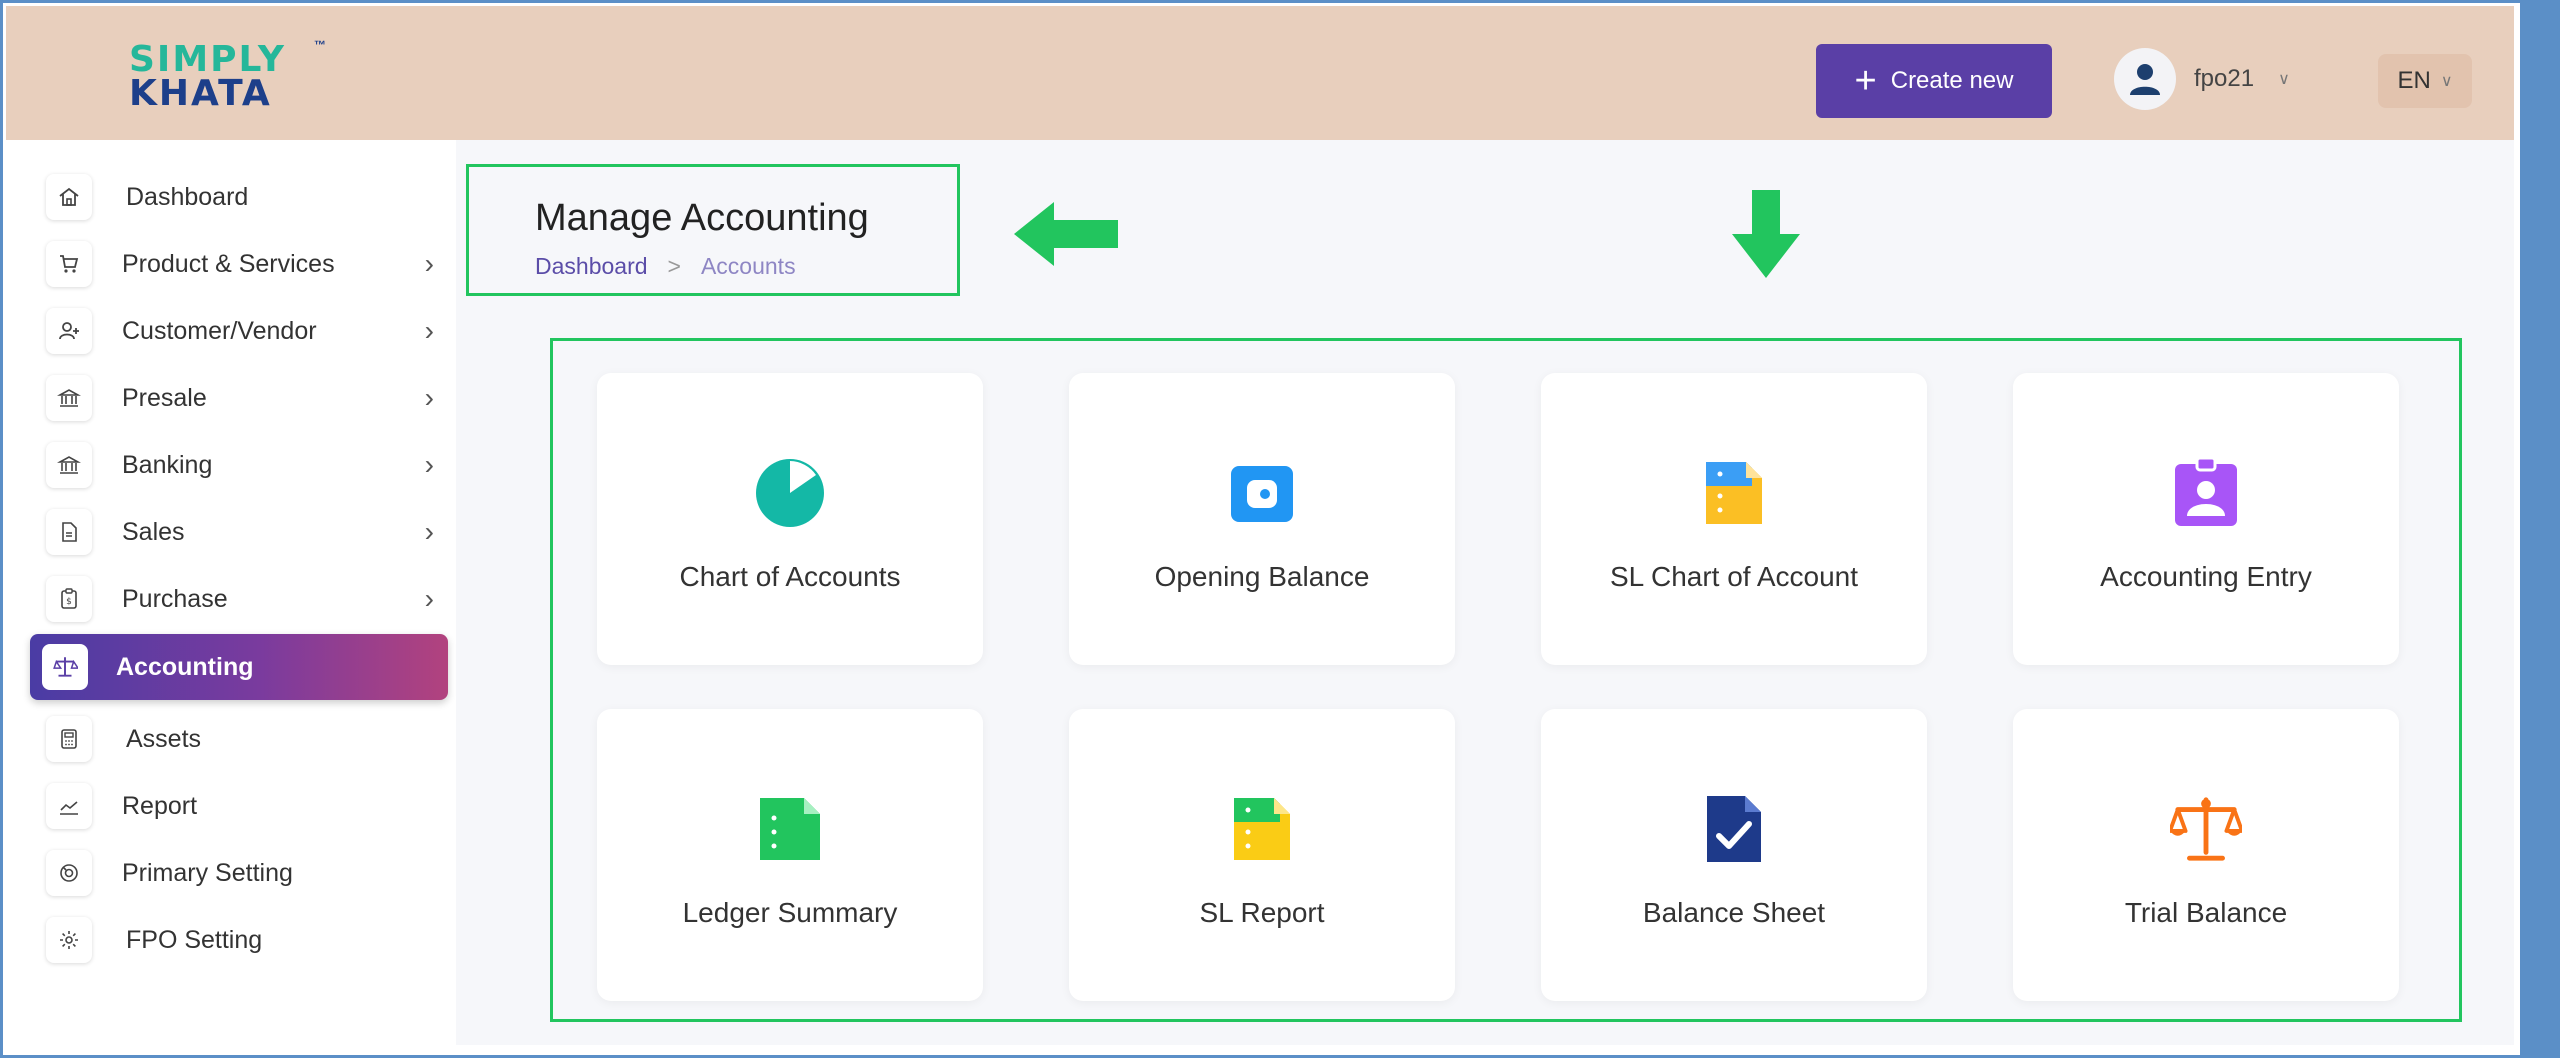 The image size is (2560, 1058). What do you see at coordinates (187, 196) in the screenshot?
I see `sidebar-item-label: Dashboard` at bounding box center [187, 196].